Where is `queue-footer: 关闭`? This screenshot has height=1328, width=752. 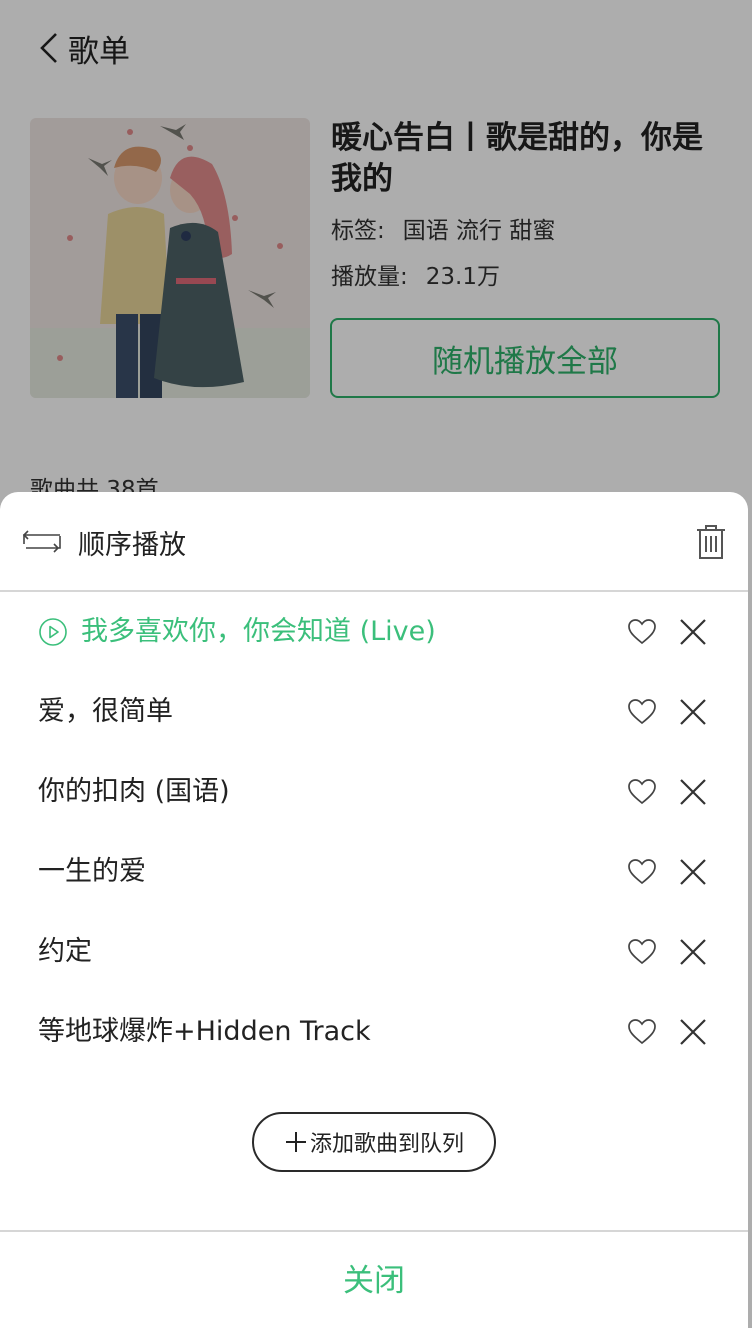 queue-footer: 关闭 is located at coordinates (374, 1279).